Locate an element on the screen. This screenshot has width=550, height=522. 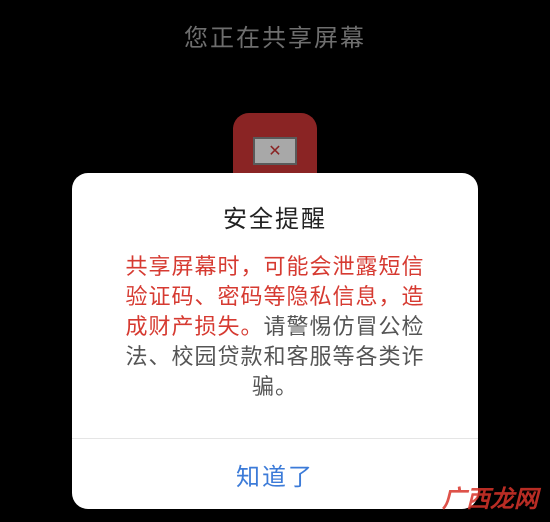
message-text: 法、校园贷款和客服等各类诈 is located at coordinates (275, 357).